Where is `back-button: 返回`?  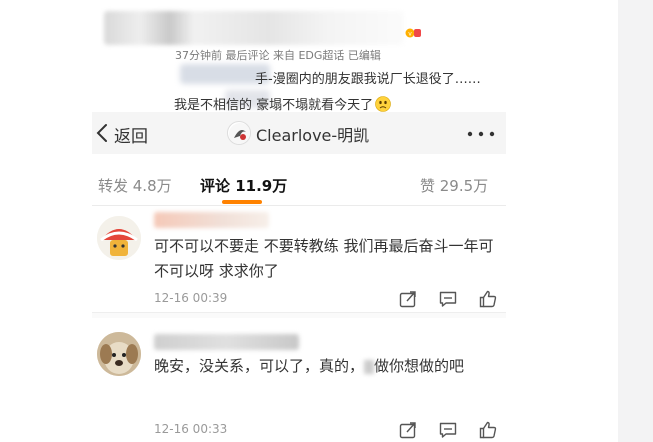
back-button: 返回 is located at coordinates (131, 134).